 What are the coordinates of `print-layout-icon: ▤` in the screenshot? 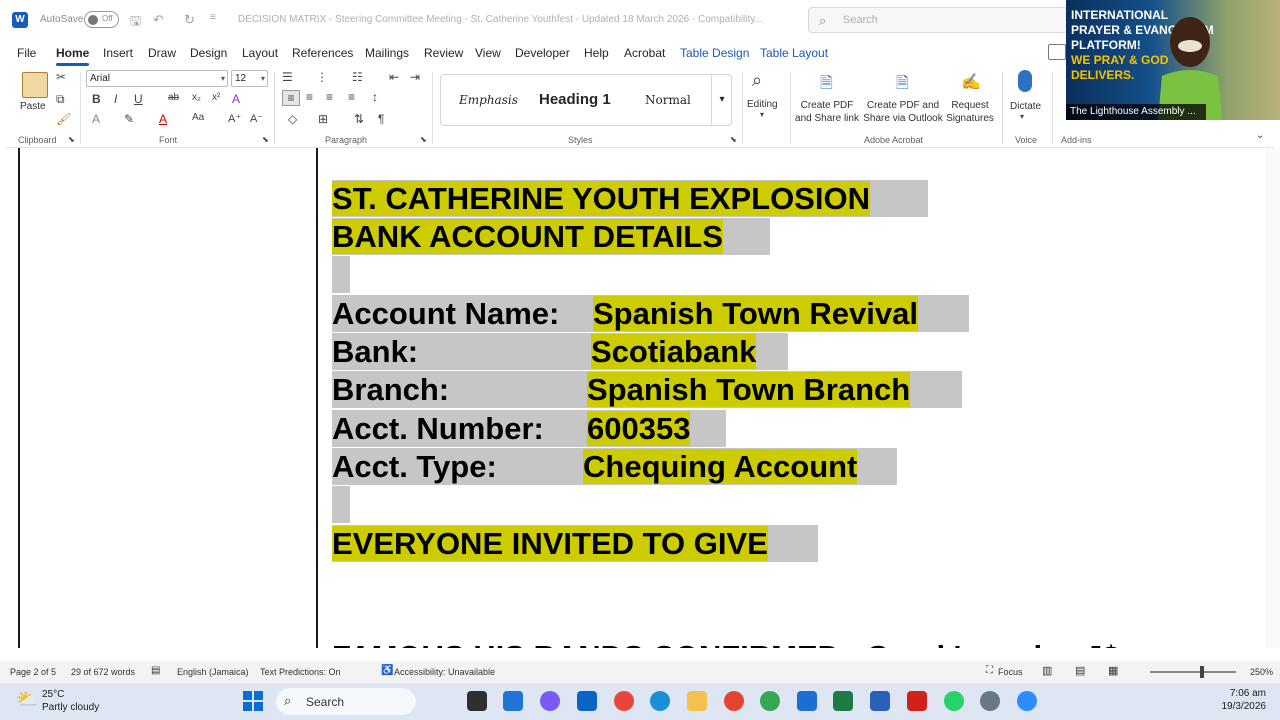 It's located at (1080, 670).